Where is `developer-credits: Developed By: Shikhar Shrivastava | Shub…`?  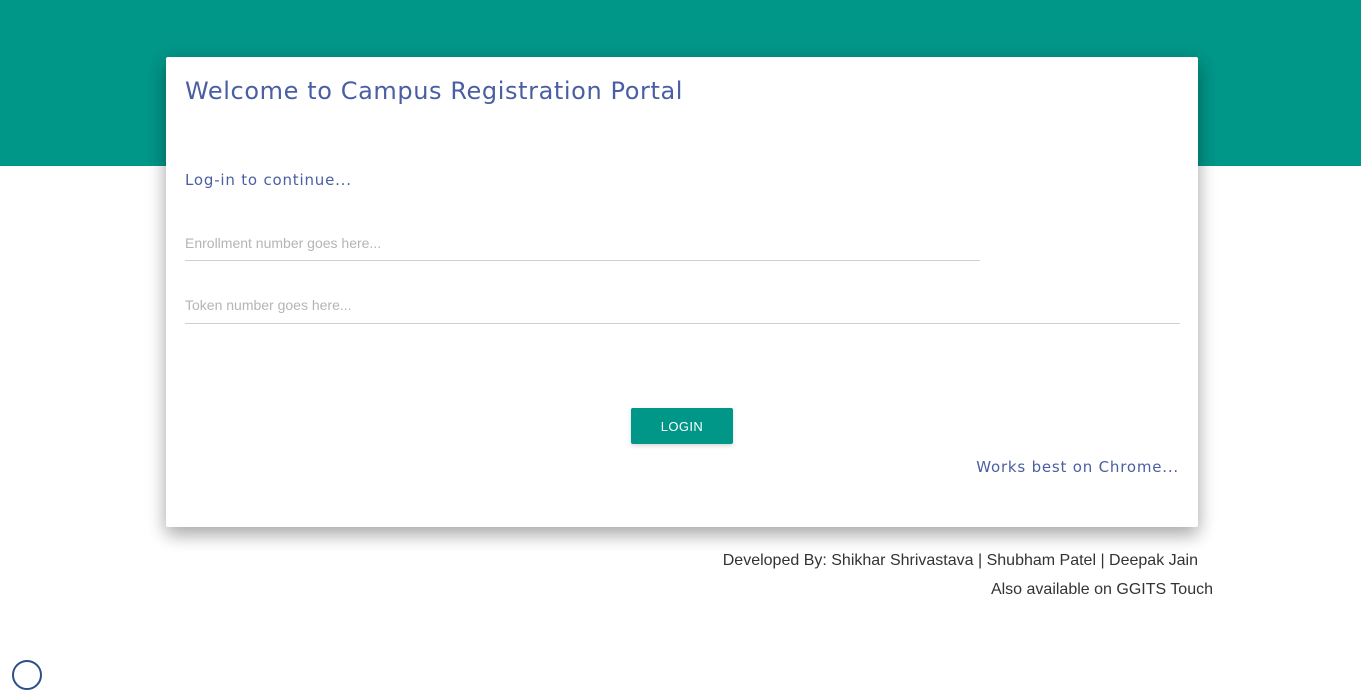
developer-credits: Developed By: Shikhar Shrivastava | Shub… is located at coordinates (960, 560).